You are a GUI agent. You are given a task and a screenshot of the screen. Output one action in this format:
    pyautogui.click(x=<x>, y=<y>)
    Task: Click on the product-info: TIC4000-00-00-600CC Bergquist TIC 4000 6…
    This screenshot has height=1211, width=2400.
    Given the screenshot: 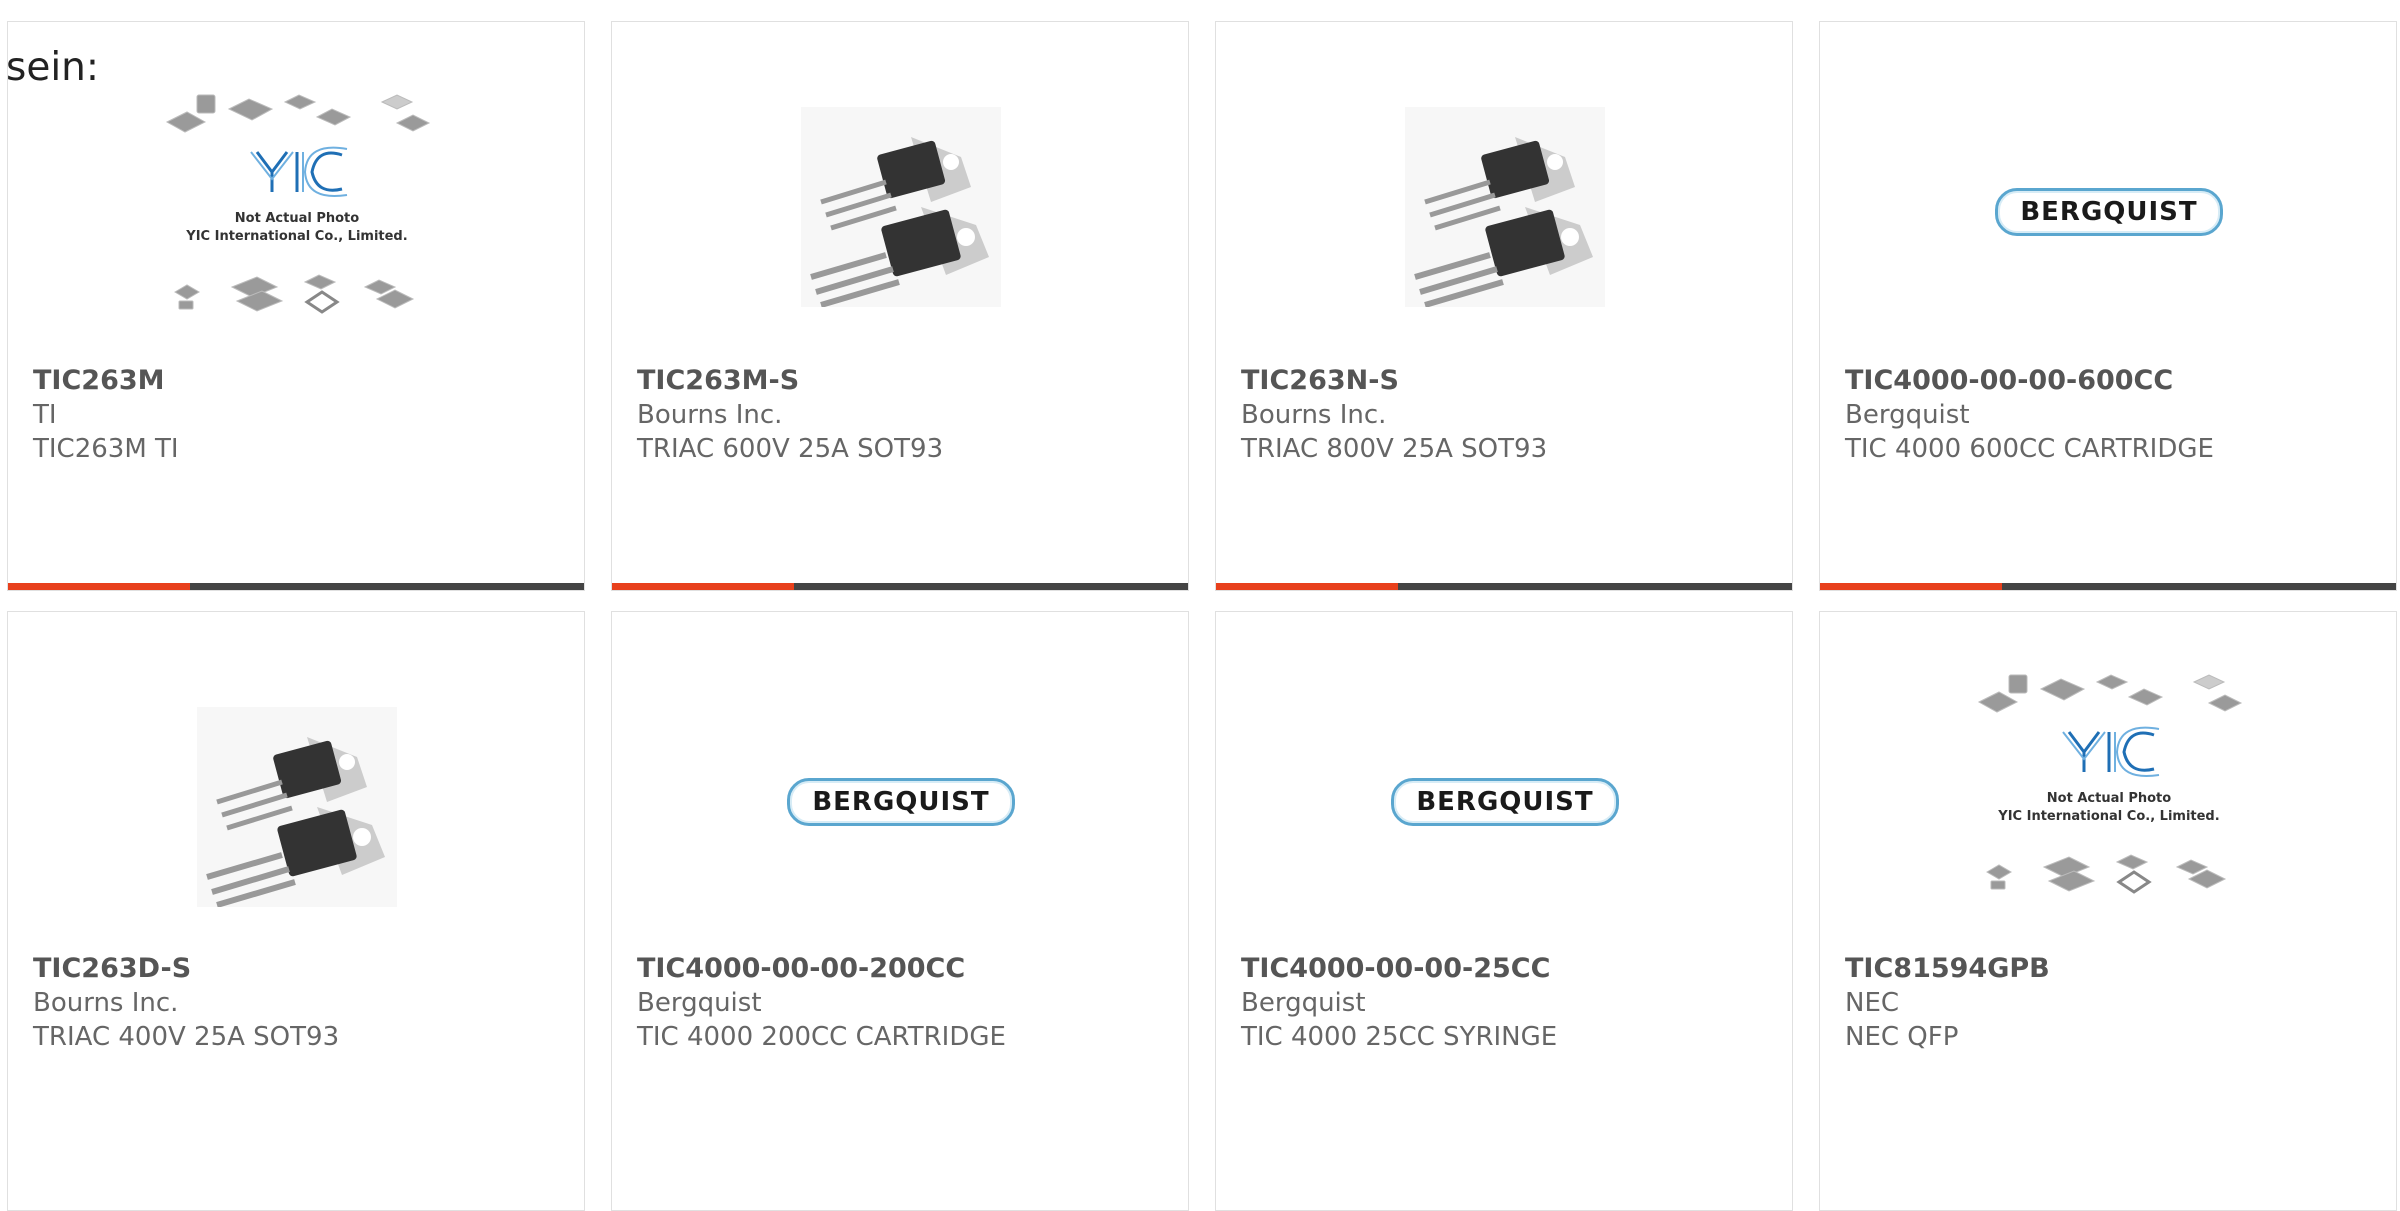 What is the action you would take?
    pyautogui.click(x=2110, y=415)
    